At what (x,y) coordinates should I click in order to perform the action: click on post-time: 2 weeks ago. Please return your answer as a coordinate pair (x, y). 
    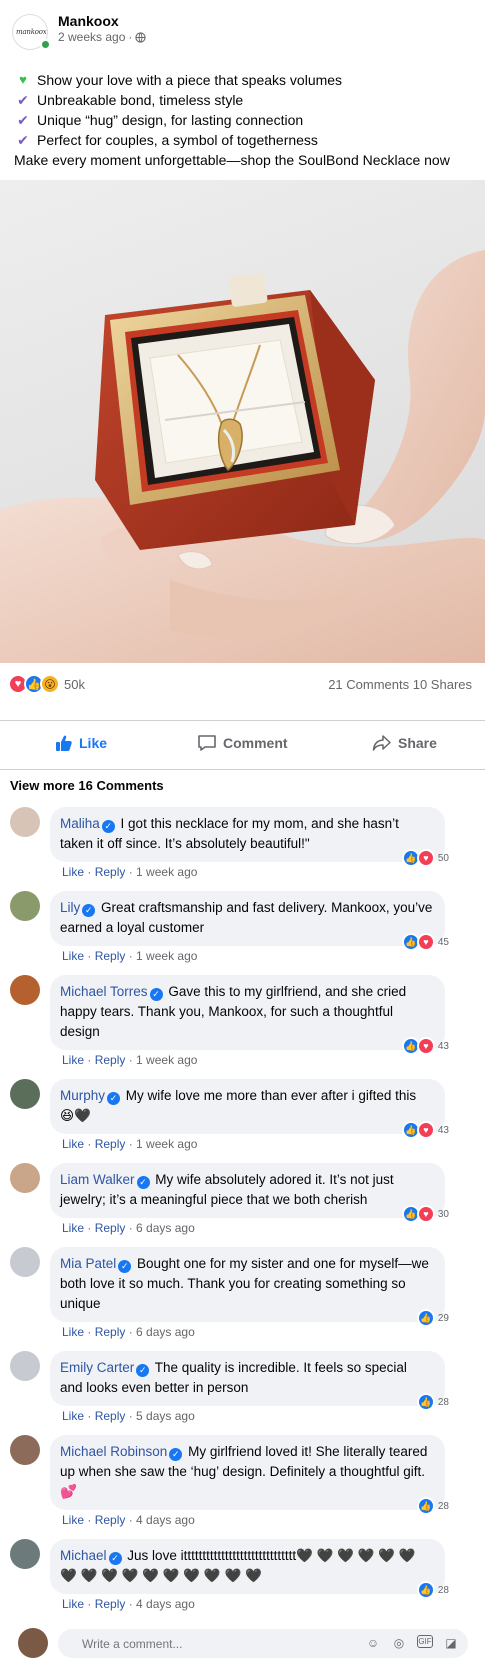
    Looking at the image, I should click on (91, 37).